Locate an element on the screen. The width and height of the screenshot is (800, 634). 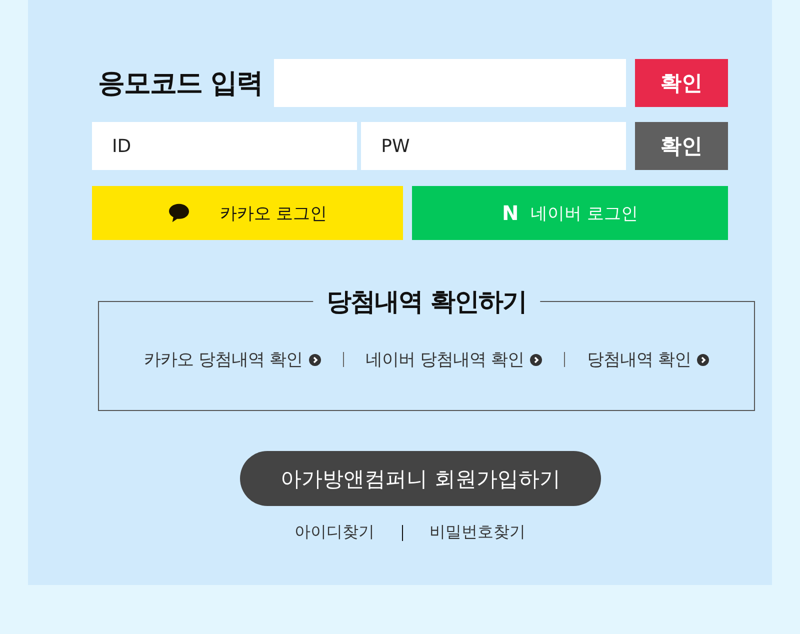
coupon-input-field is located at coordinates (450, 83).